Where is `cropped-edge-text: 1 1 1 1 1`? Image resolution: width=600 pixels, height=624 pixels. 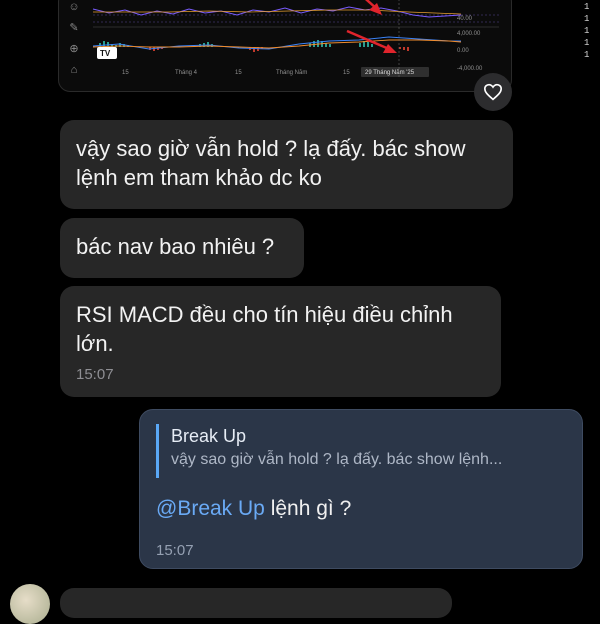
cropped-edge-text: 1 1 1 1 1 is located at coordinates (587, 31).